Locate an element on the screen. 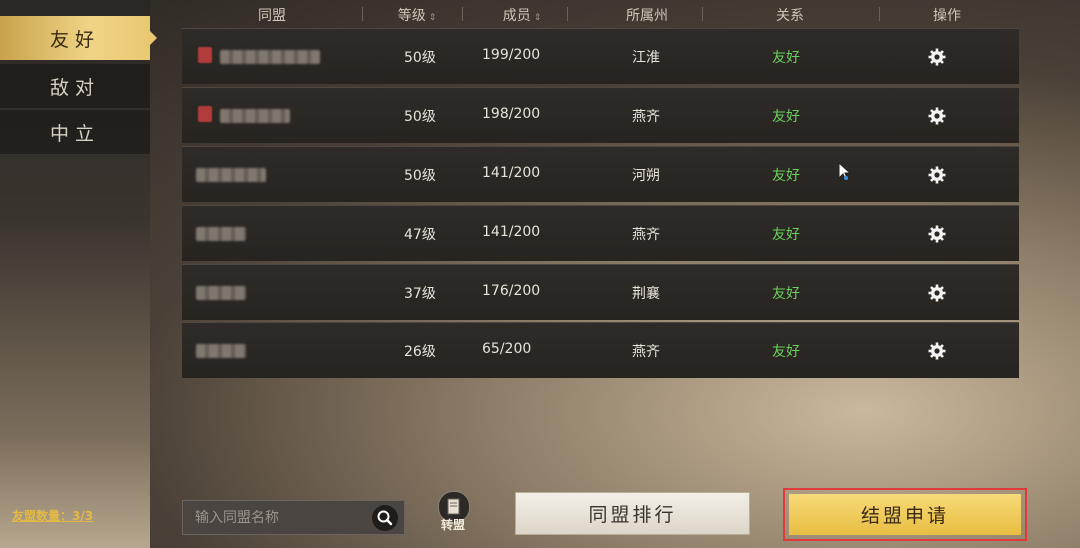 This screenshot has height=548, width=1080. table-header: 同盟 等级 ⇕ 成员 ⇕ 所属州 关系 操作 is located at coordinates (600, 14).